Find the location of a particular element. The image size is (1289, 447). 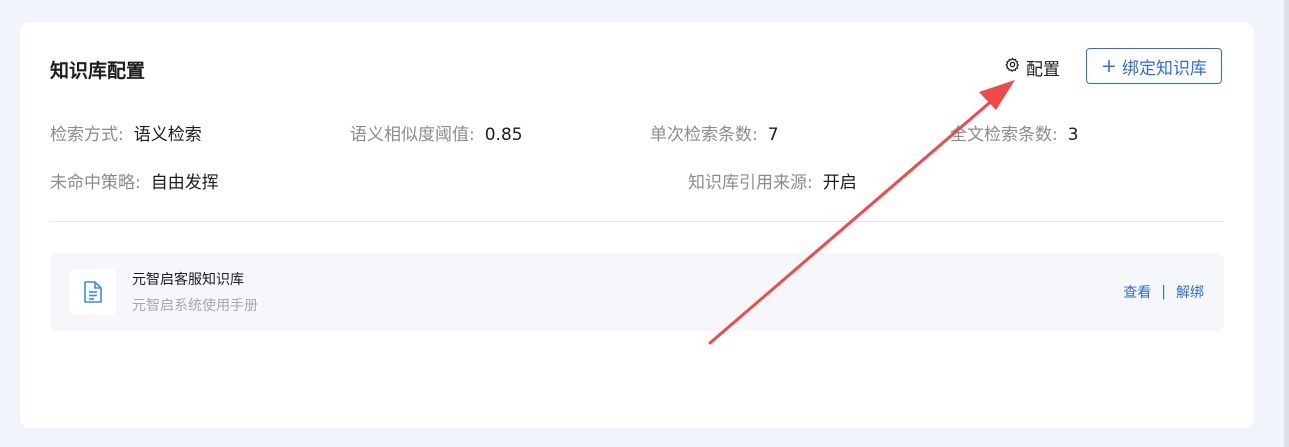

plus-icon: + is located at coordinates (1109, 65).